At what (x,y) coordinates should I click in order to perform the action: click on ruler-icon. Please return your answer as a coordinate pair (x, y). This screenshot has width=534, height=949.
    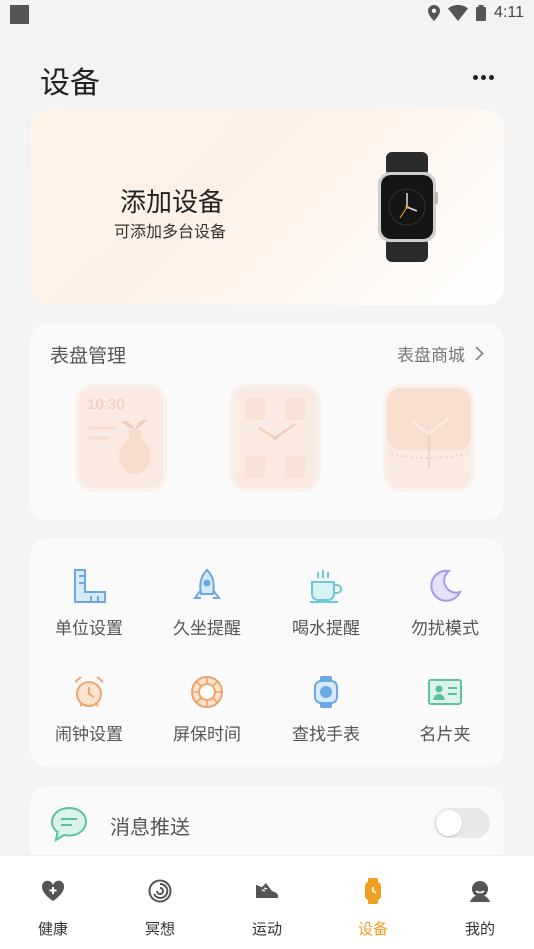
    Looking at the image, I should click on (90, 586).